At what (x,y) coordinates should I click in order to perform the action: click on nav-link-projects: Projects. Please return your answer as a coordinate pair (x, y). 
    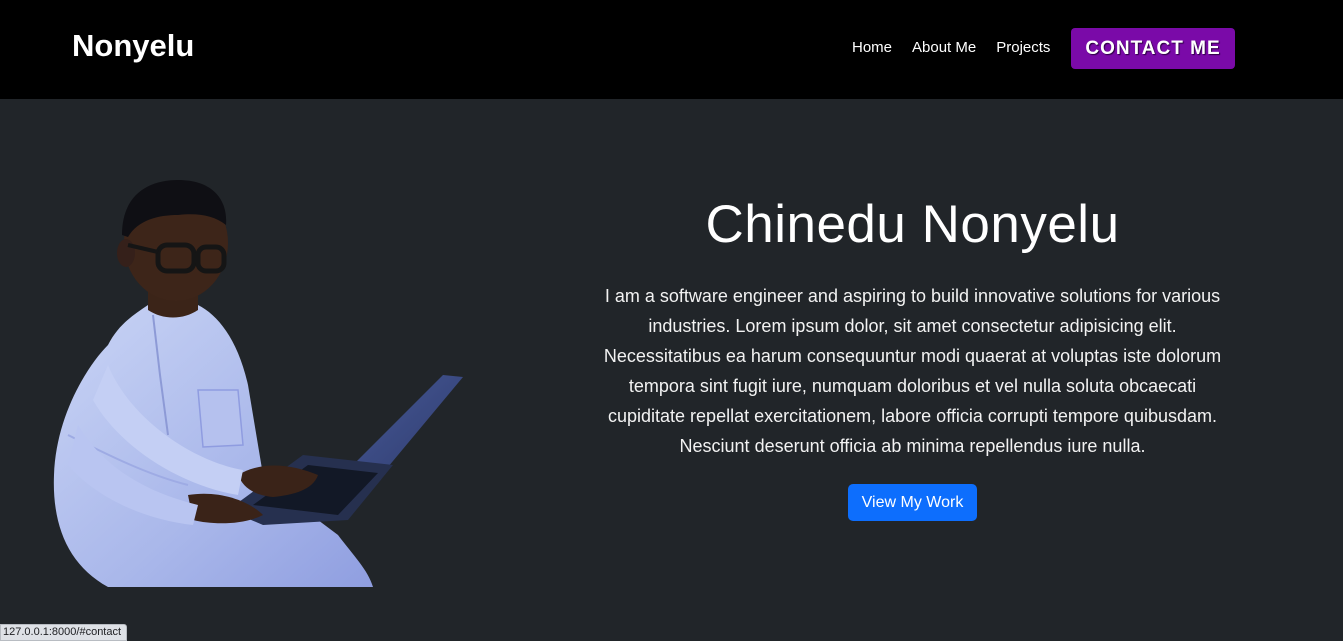
    Looking at the image, I should click on (1023, 48).